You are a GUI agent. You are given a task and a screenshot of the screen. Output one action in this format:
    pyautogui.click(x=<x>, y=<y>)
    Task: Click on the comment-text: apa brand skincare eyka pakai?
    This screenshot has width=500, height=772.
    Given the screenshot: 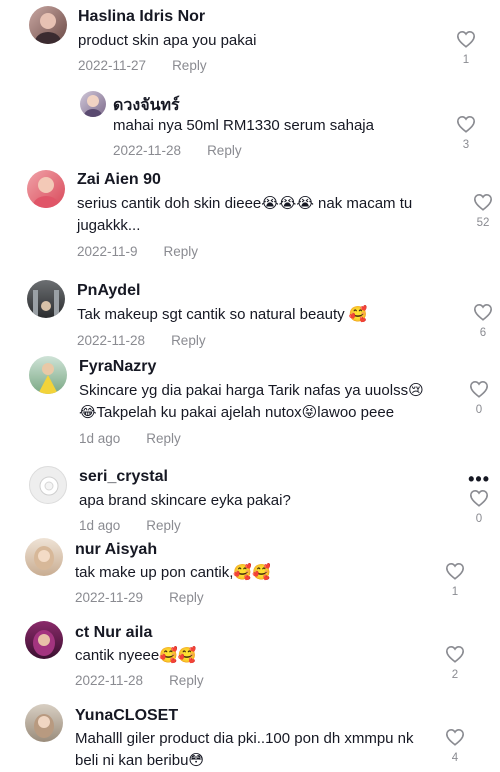 What is the action you would take?
    pyautogui.click(x=185, y=500)
    